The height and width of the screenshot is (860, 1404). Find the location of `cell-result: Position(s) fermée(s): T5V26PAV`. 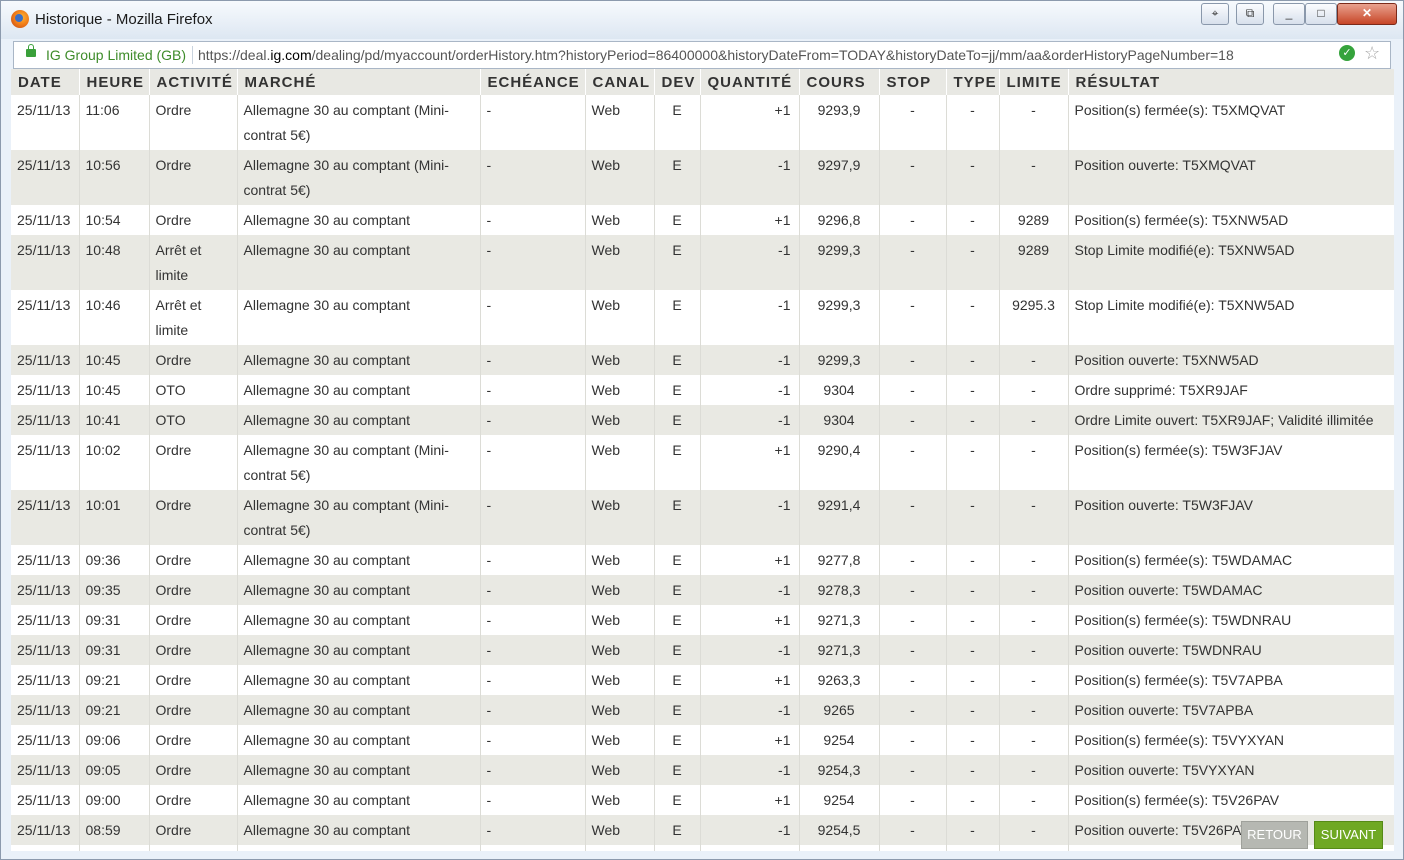

cell-result: Position(s) fermée(s): T5V26PAV is located at coordinates (1231, 800).